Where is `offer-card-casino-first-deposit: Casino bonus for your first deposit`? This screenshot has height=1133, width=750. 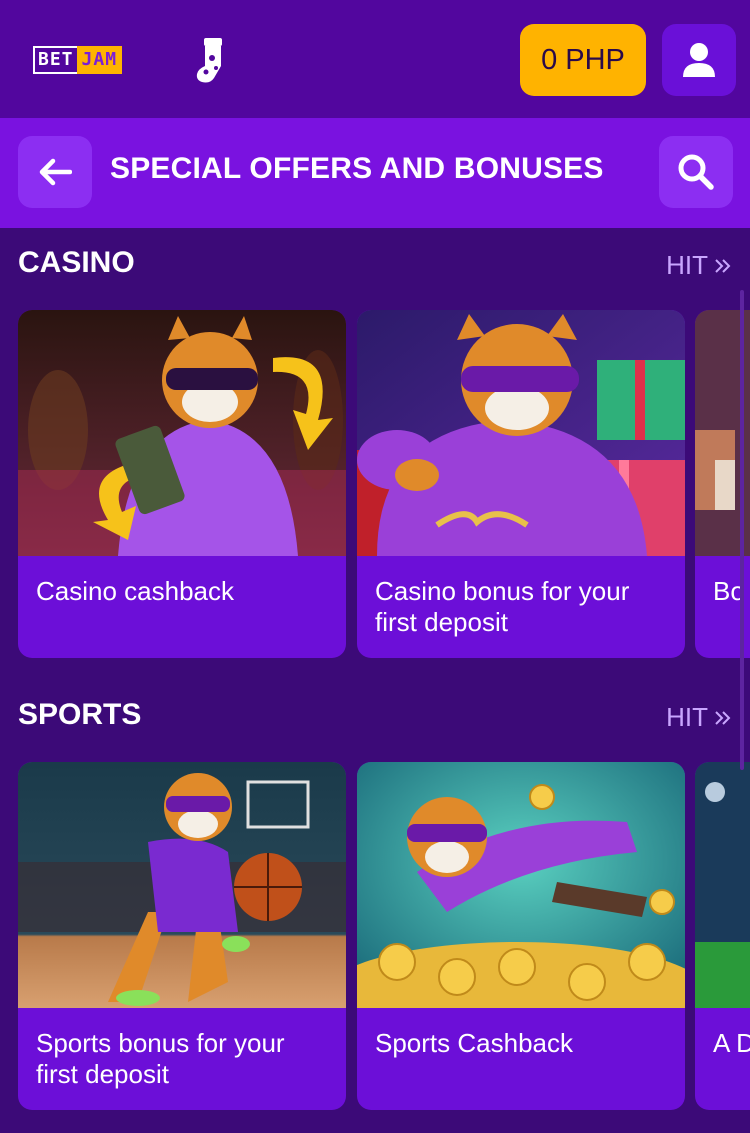
offer-card-casino-first-deposit: Casino bonus for your first deposit is located at coordinates (521, 484).